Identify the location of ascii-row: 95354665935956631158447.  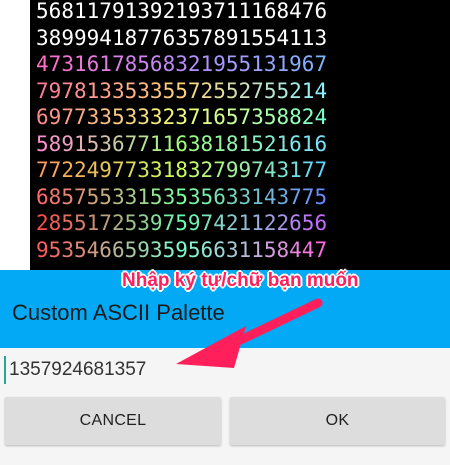
(182, 249).